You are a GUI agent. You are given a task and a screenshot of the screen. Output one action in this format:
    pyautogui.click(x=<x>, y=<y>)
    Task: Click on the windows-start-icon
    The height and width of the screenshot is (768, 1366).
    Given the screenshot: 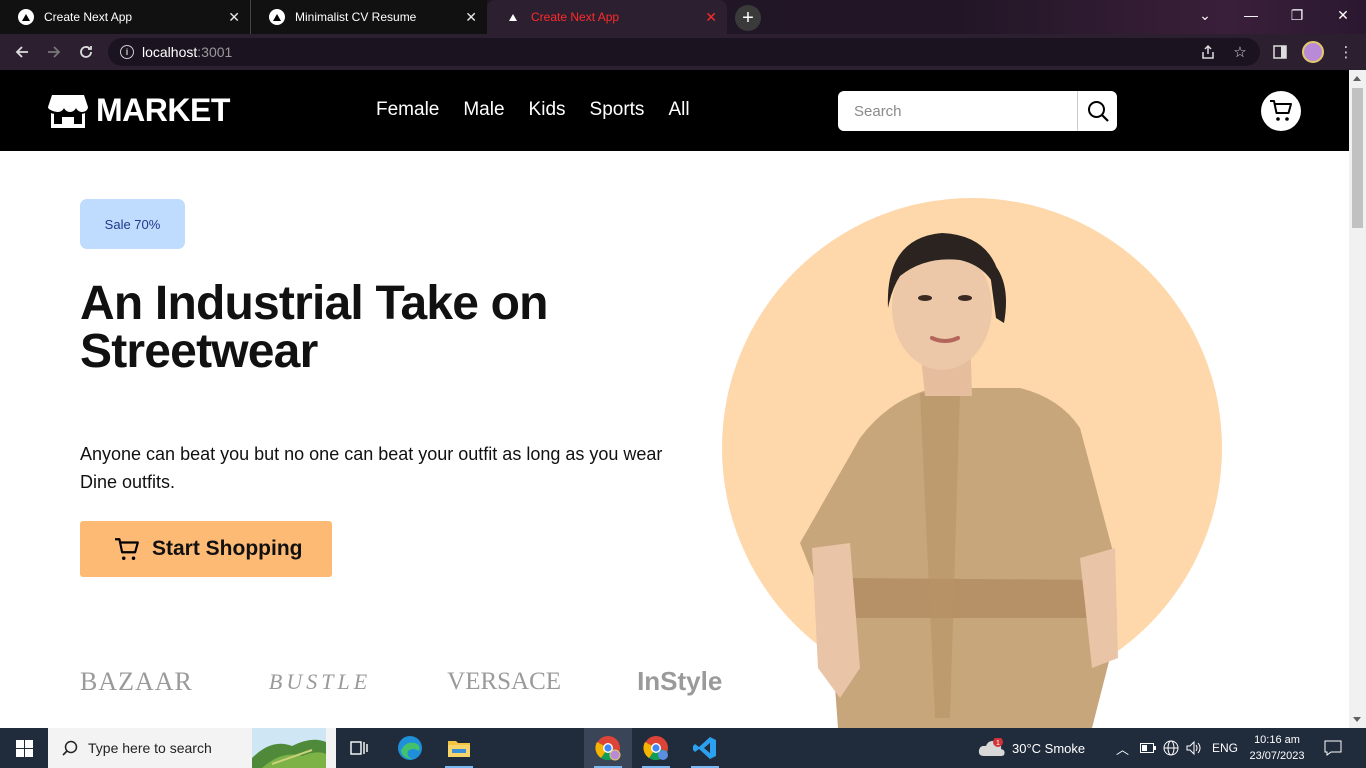 What is the action you would take?
    pyautogui.click(x=24, y=748)
    